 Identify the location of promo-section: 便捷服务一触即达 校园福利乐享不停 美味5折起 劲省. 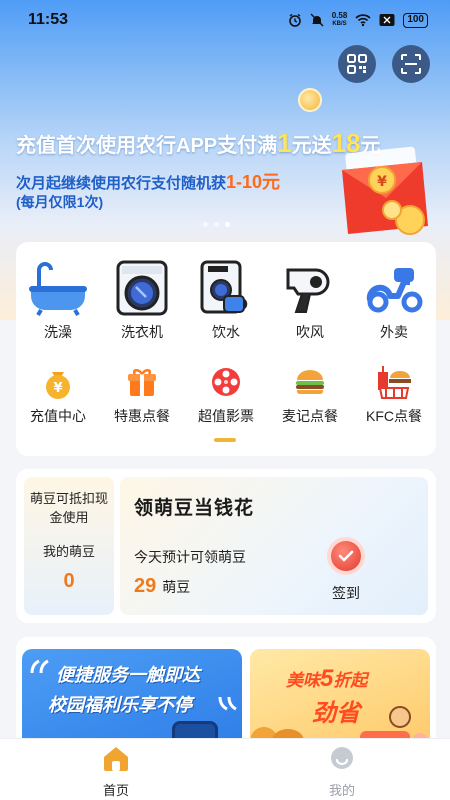
(226, 692).